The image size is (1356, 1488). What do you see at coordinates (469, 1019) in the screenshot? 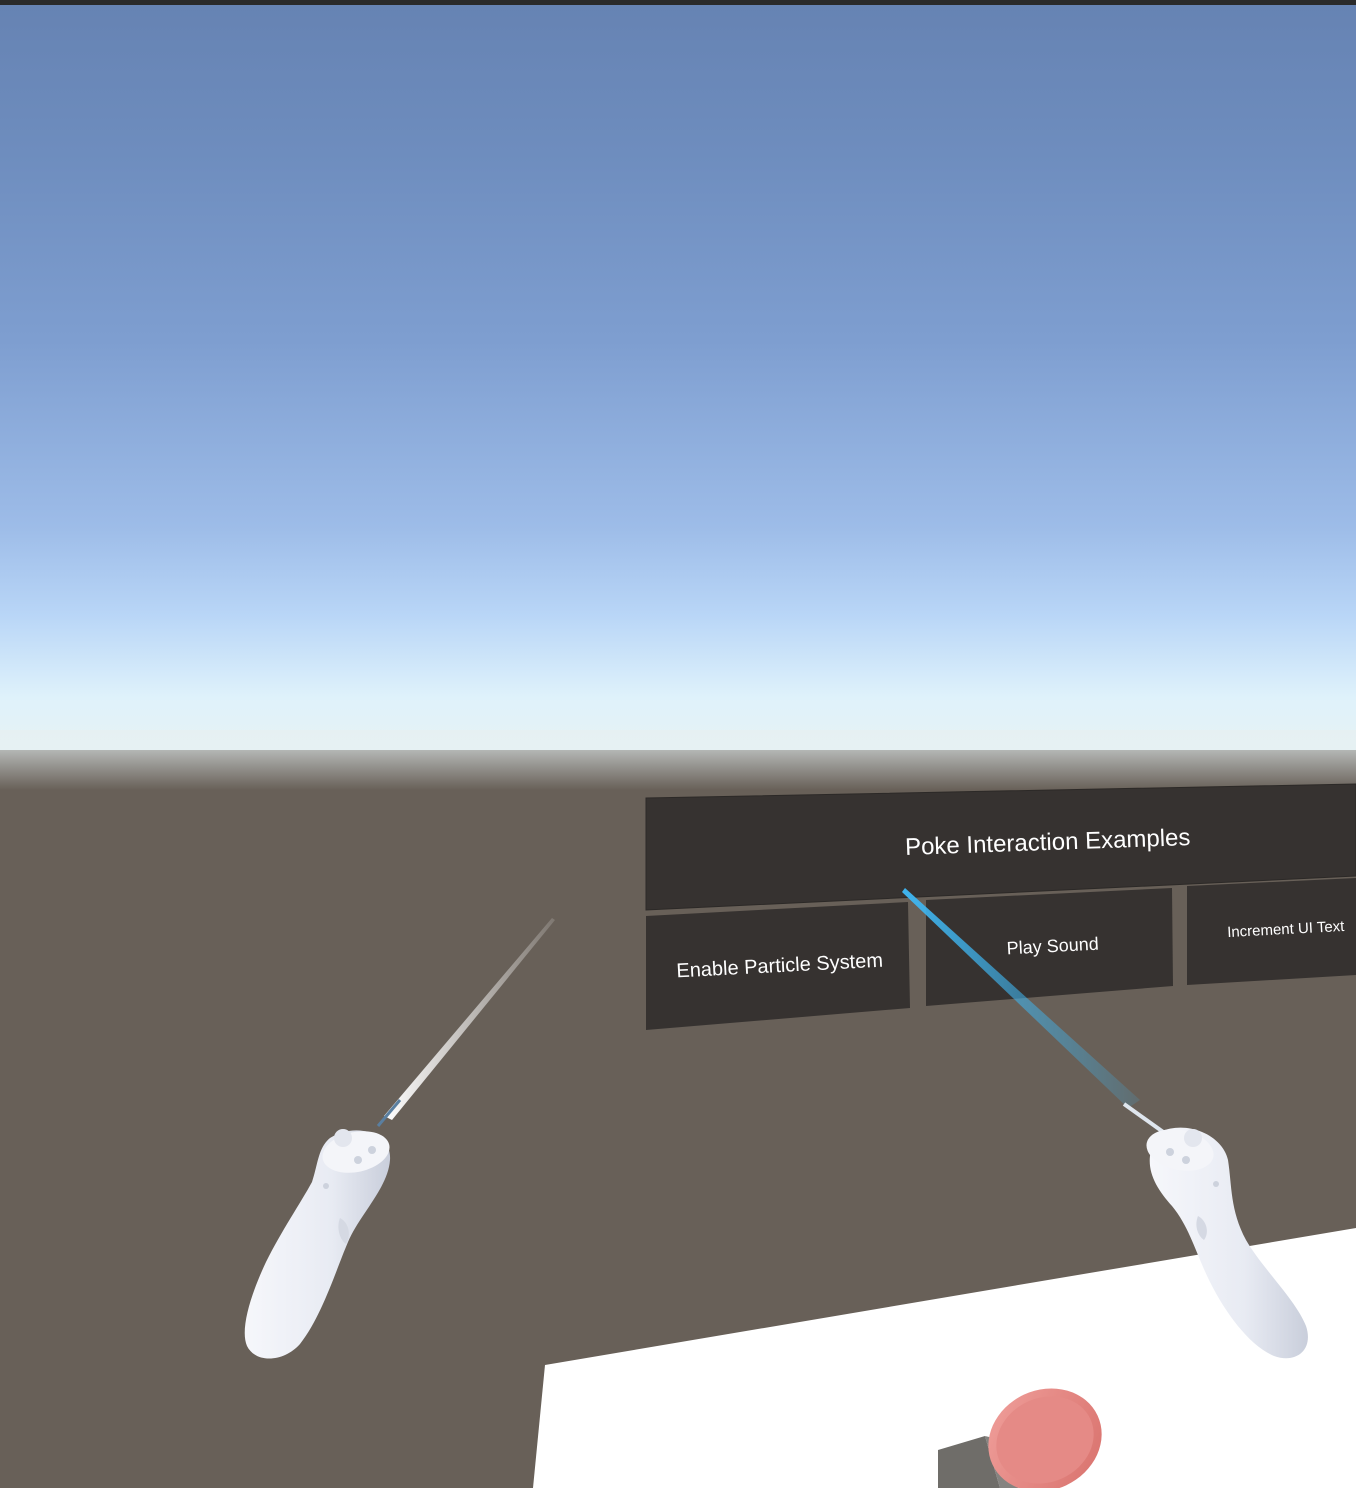
I see `left-controller-ray` at bounding box center [469, 1019].